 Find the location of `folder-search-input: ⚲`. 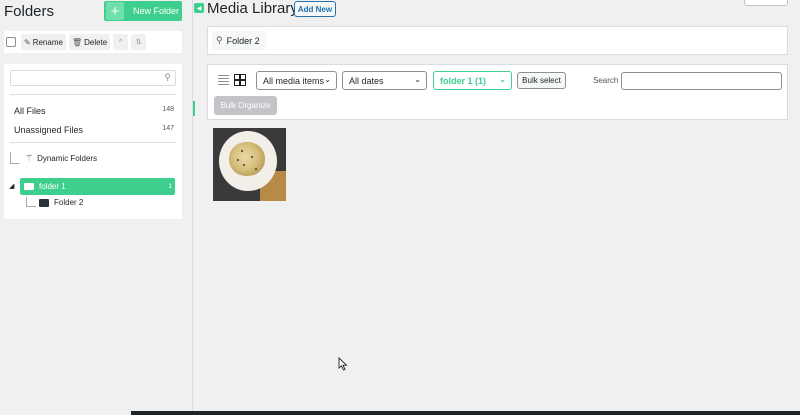

folder-search-input: ⚲ is located at coordinates (93, 78).